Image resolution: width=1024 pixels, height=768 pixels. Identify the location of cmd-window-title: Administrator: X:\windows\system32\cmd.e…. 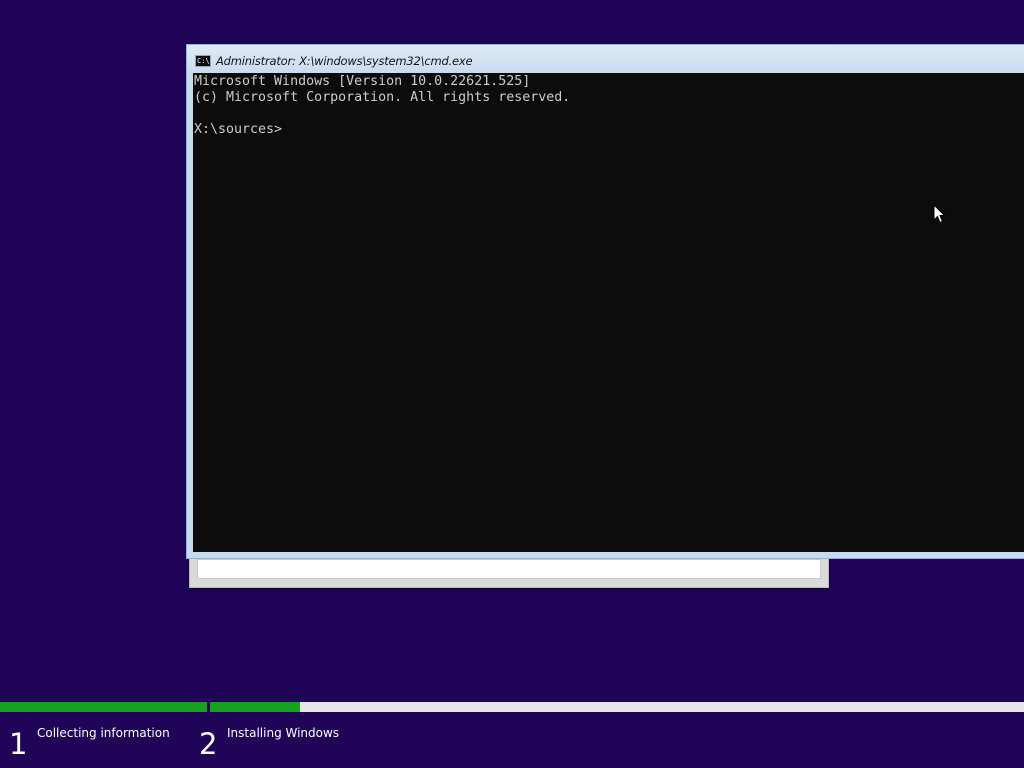
(344, 61).